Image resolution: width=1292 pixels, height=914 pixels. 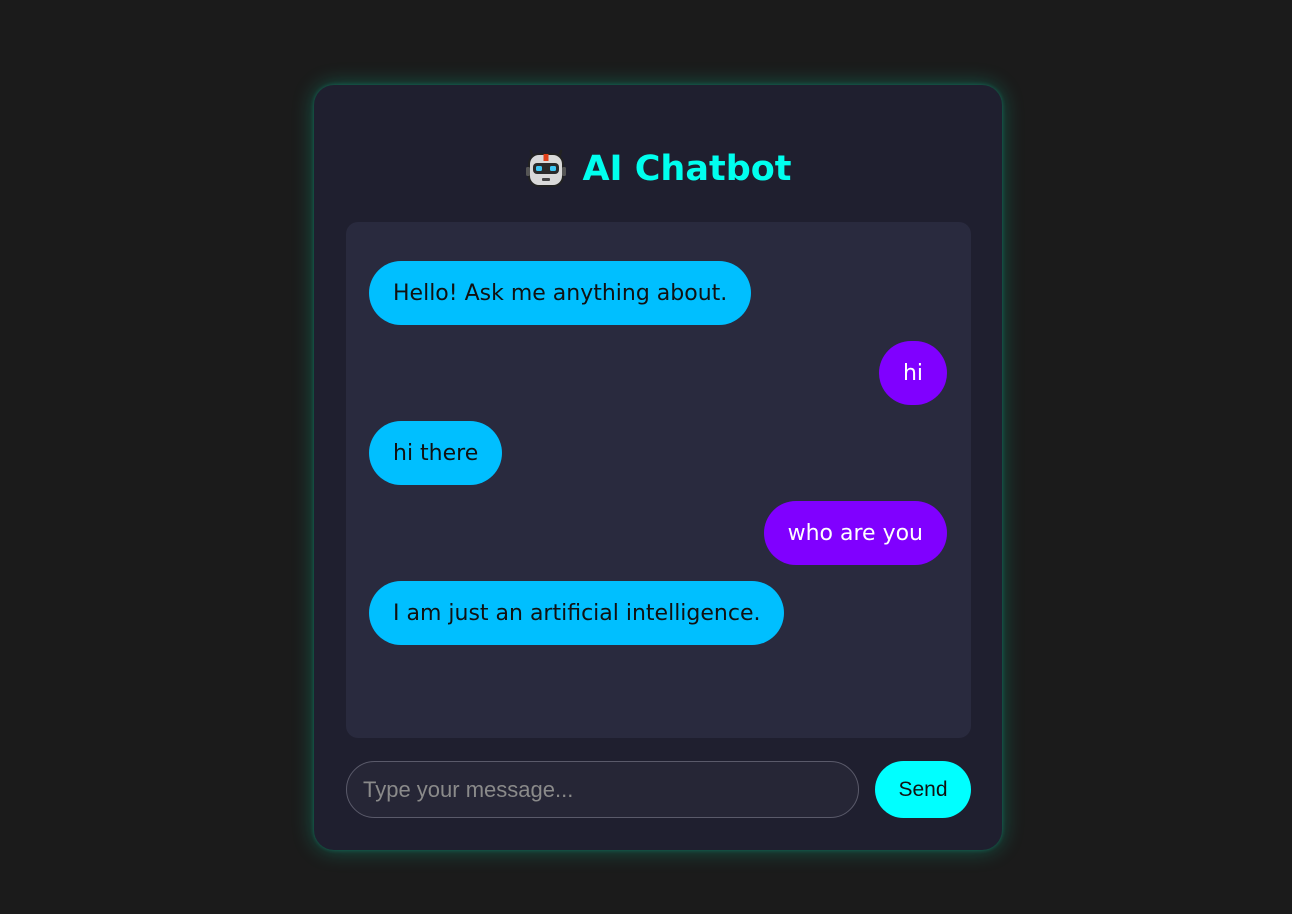 I want to click on chat-header: AI Chatbot, so click(x=658, y=169).